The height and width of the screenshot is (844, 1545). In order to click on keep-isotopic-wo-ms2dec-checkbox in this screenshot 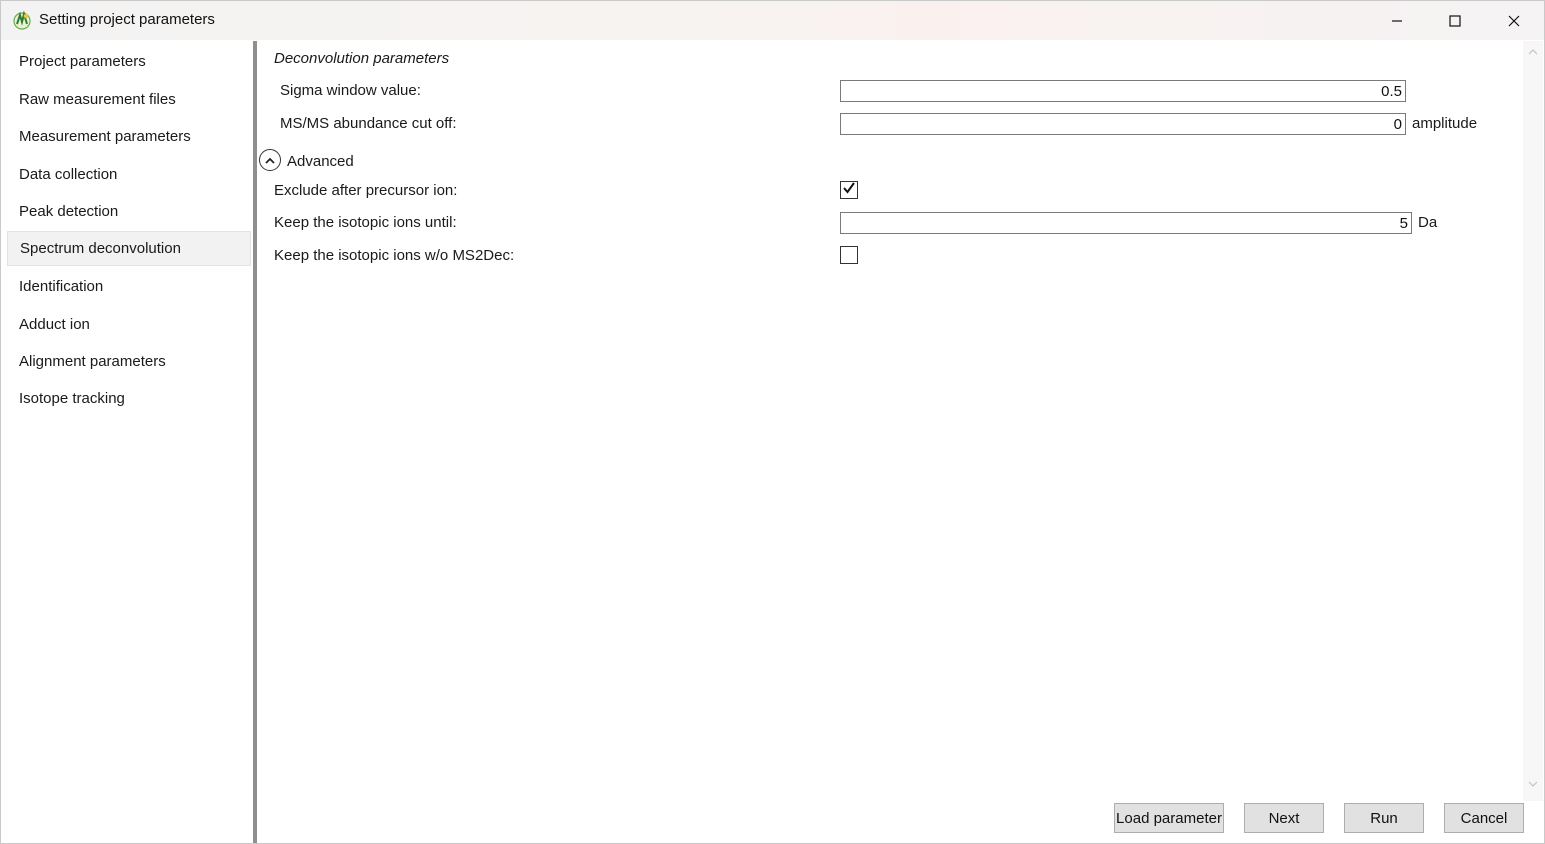, I will do `click(849, 255)`.